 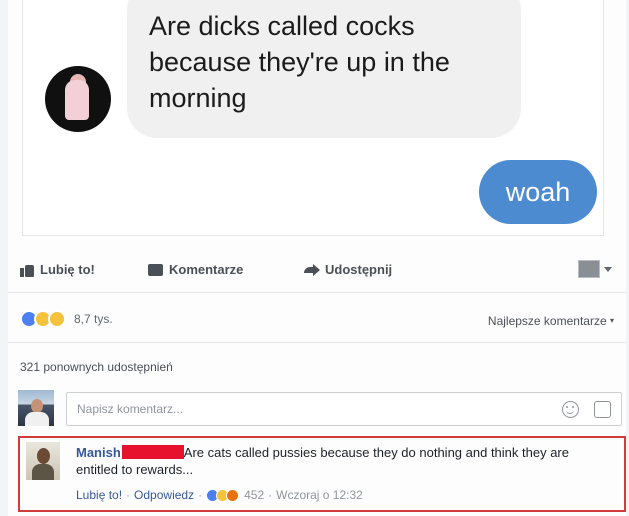 I want to click on current-user-avatar, so click(x=36, y=408).